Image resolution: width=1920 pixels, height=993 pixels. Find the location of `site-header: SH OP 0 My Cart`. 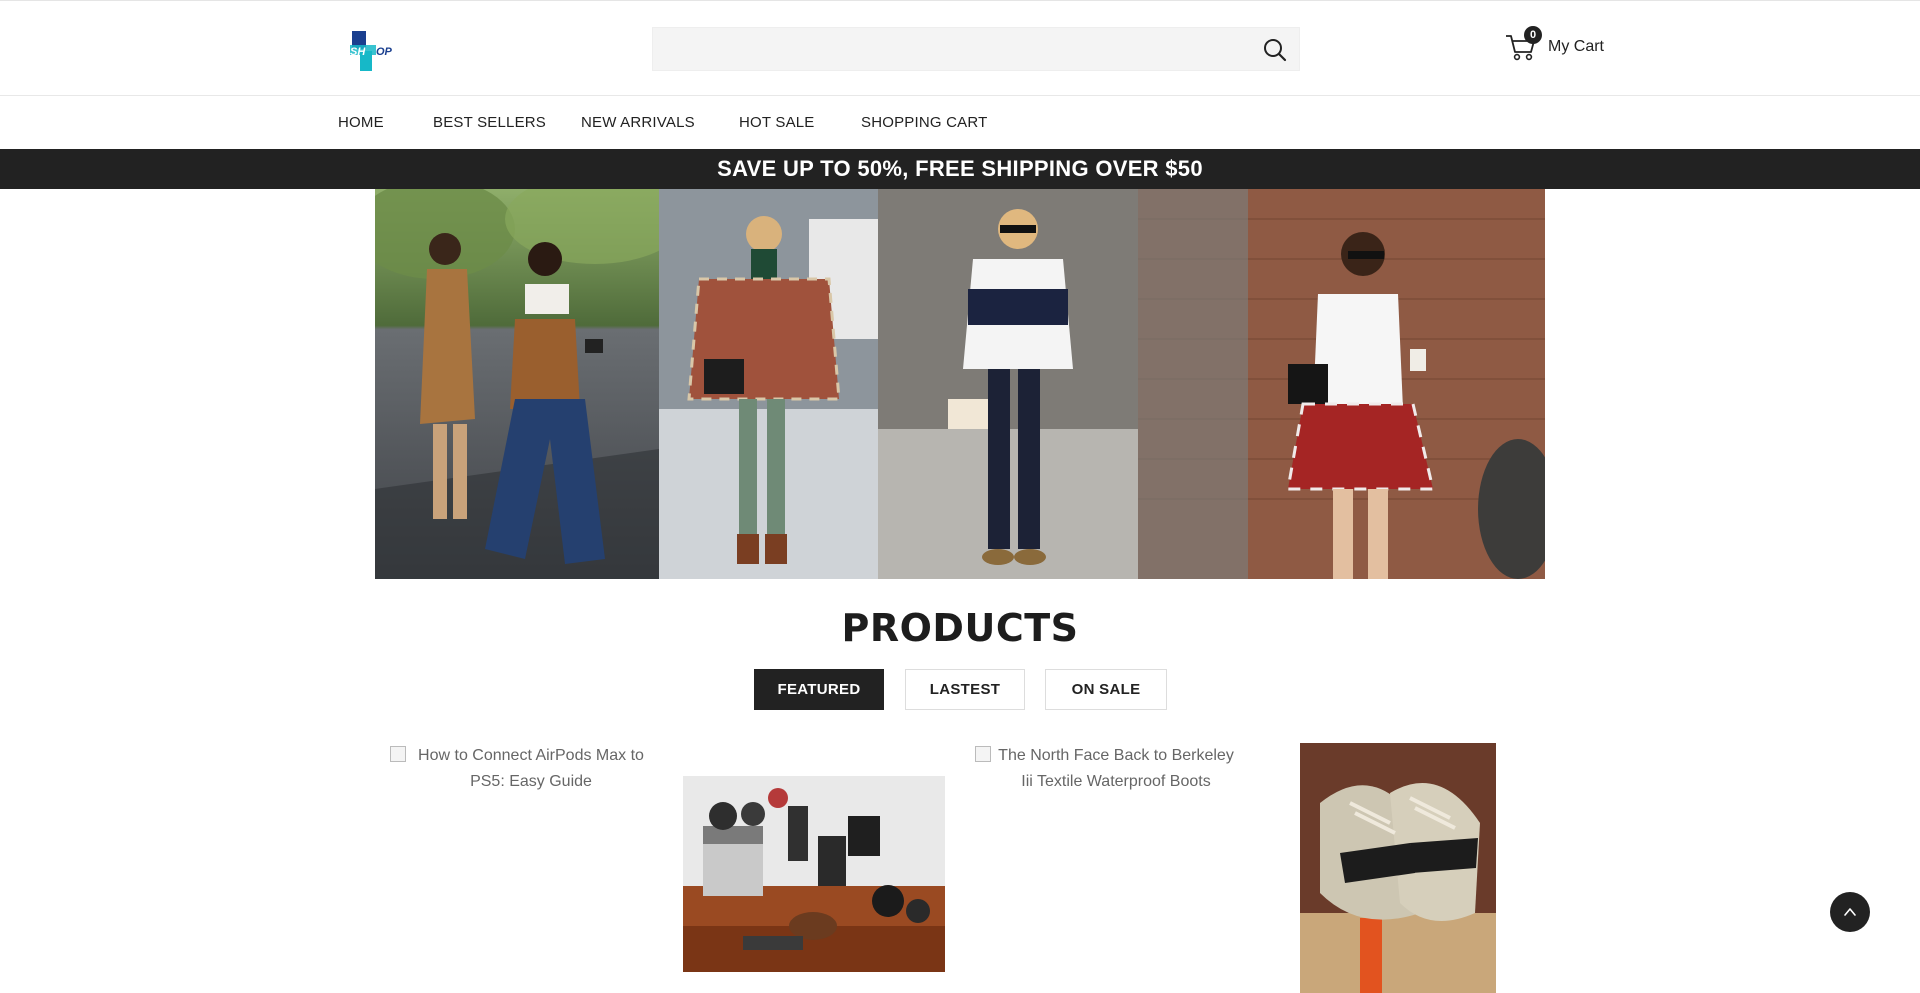

site-header: SH OP 0 My Cart is located at coordinates (960, 48).